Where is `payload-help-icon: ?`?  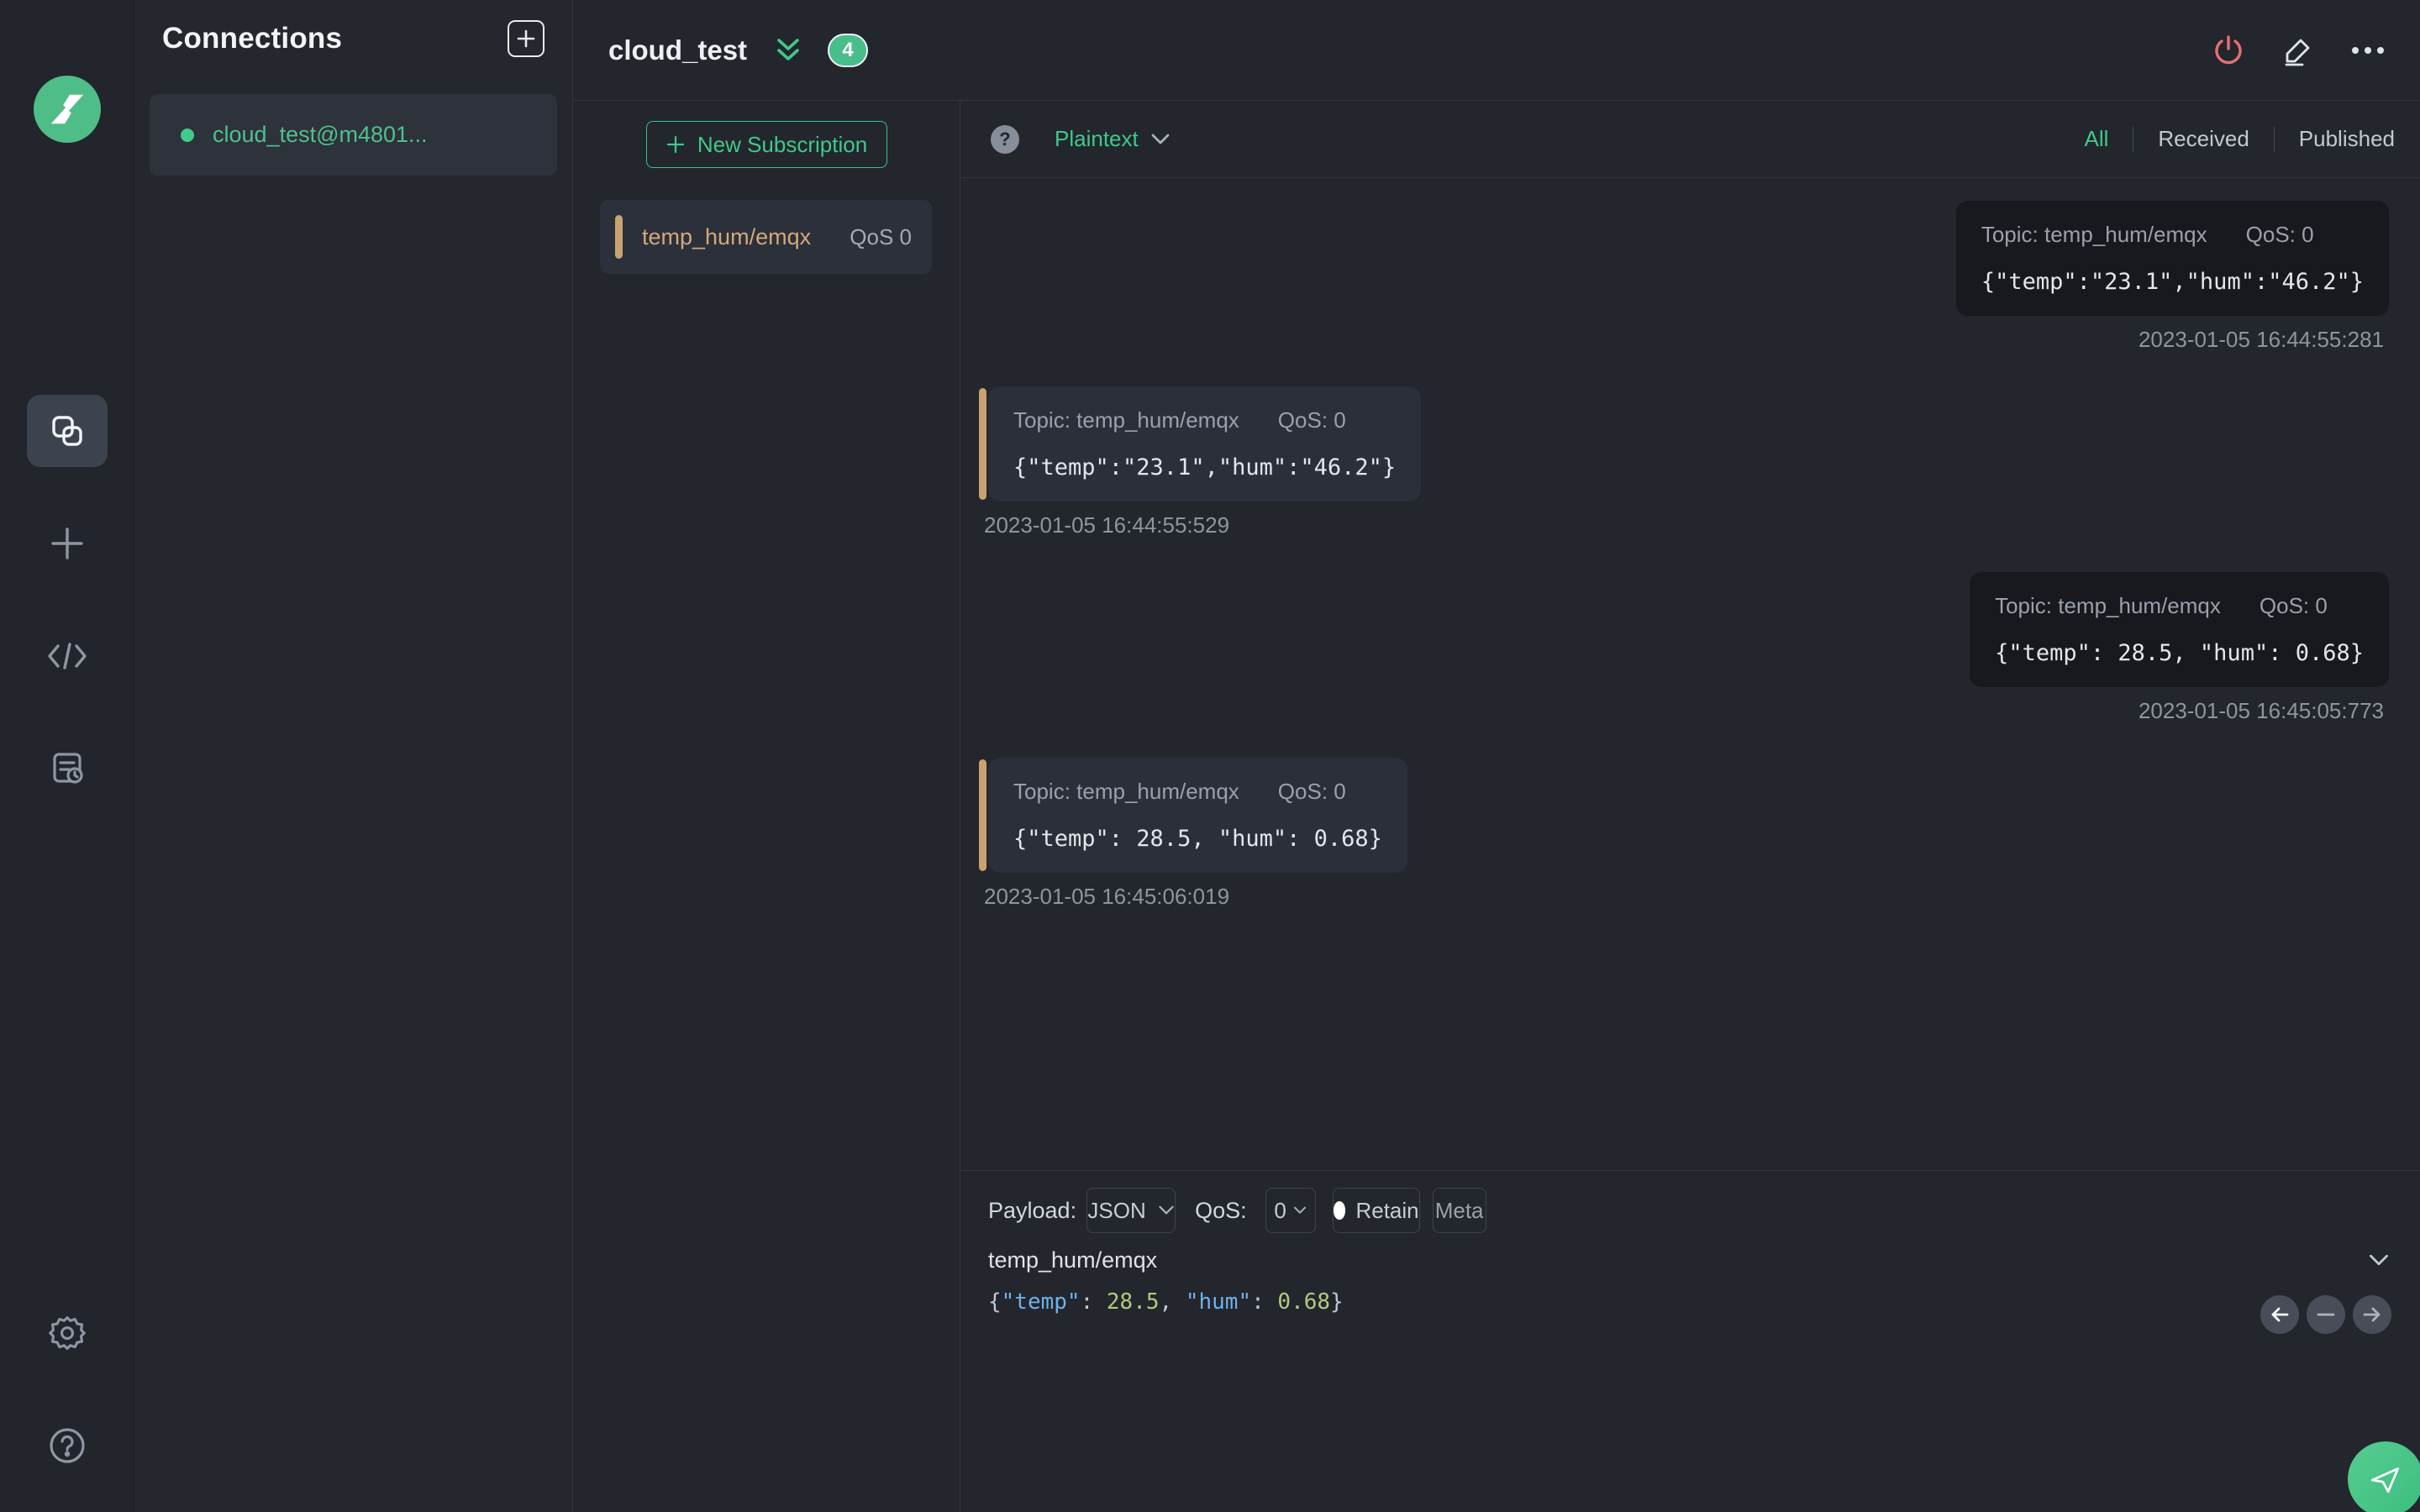
payload-help-icon: ? is located at coordinates (1005, 139).